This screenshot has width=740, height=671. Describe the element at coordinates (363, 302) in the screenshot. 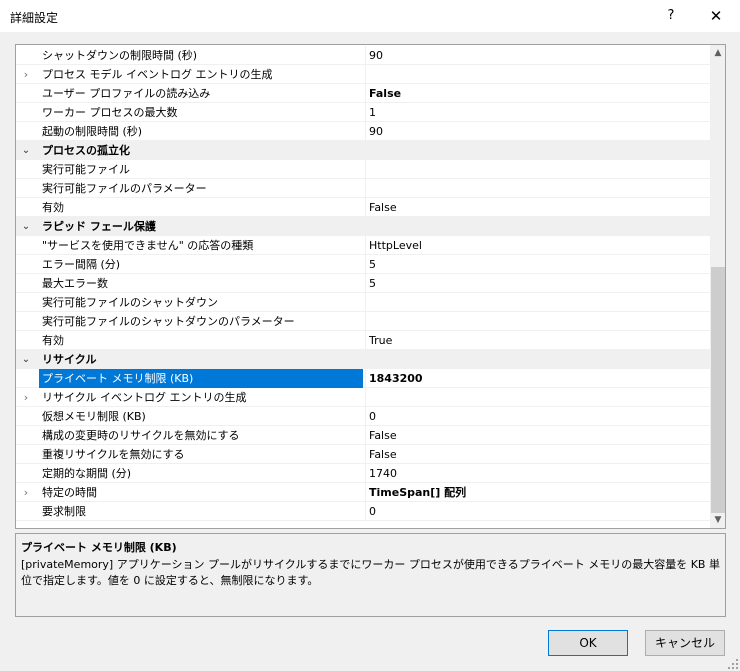

I see `property-row: 実行可能ファイルのシャットダウン` at that location.